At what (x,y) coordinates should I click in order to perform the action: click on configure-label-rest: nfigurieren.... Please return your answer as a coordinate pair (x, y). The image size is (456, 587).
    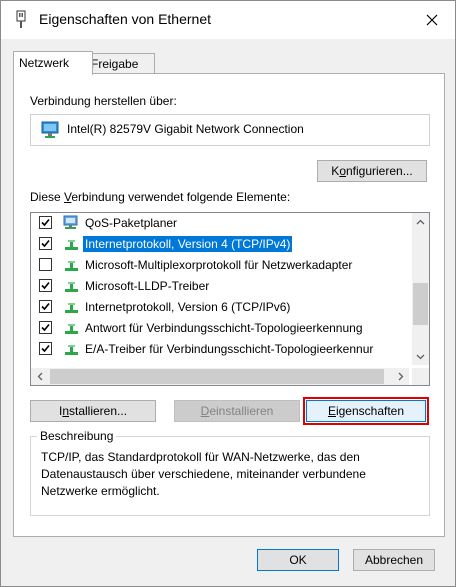
    Looking at the image, I should click on (379, 171).